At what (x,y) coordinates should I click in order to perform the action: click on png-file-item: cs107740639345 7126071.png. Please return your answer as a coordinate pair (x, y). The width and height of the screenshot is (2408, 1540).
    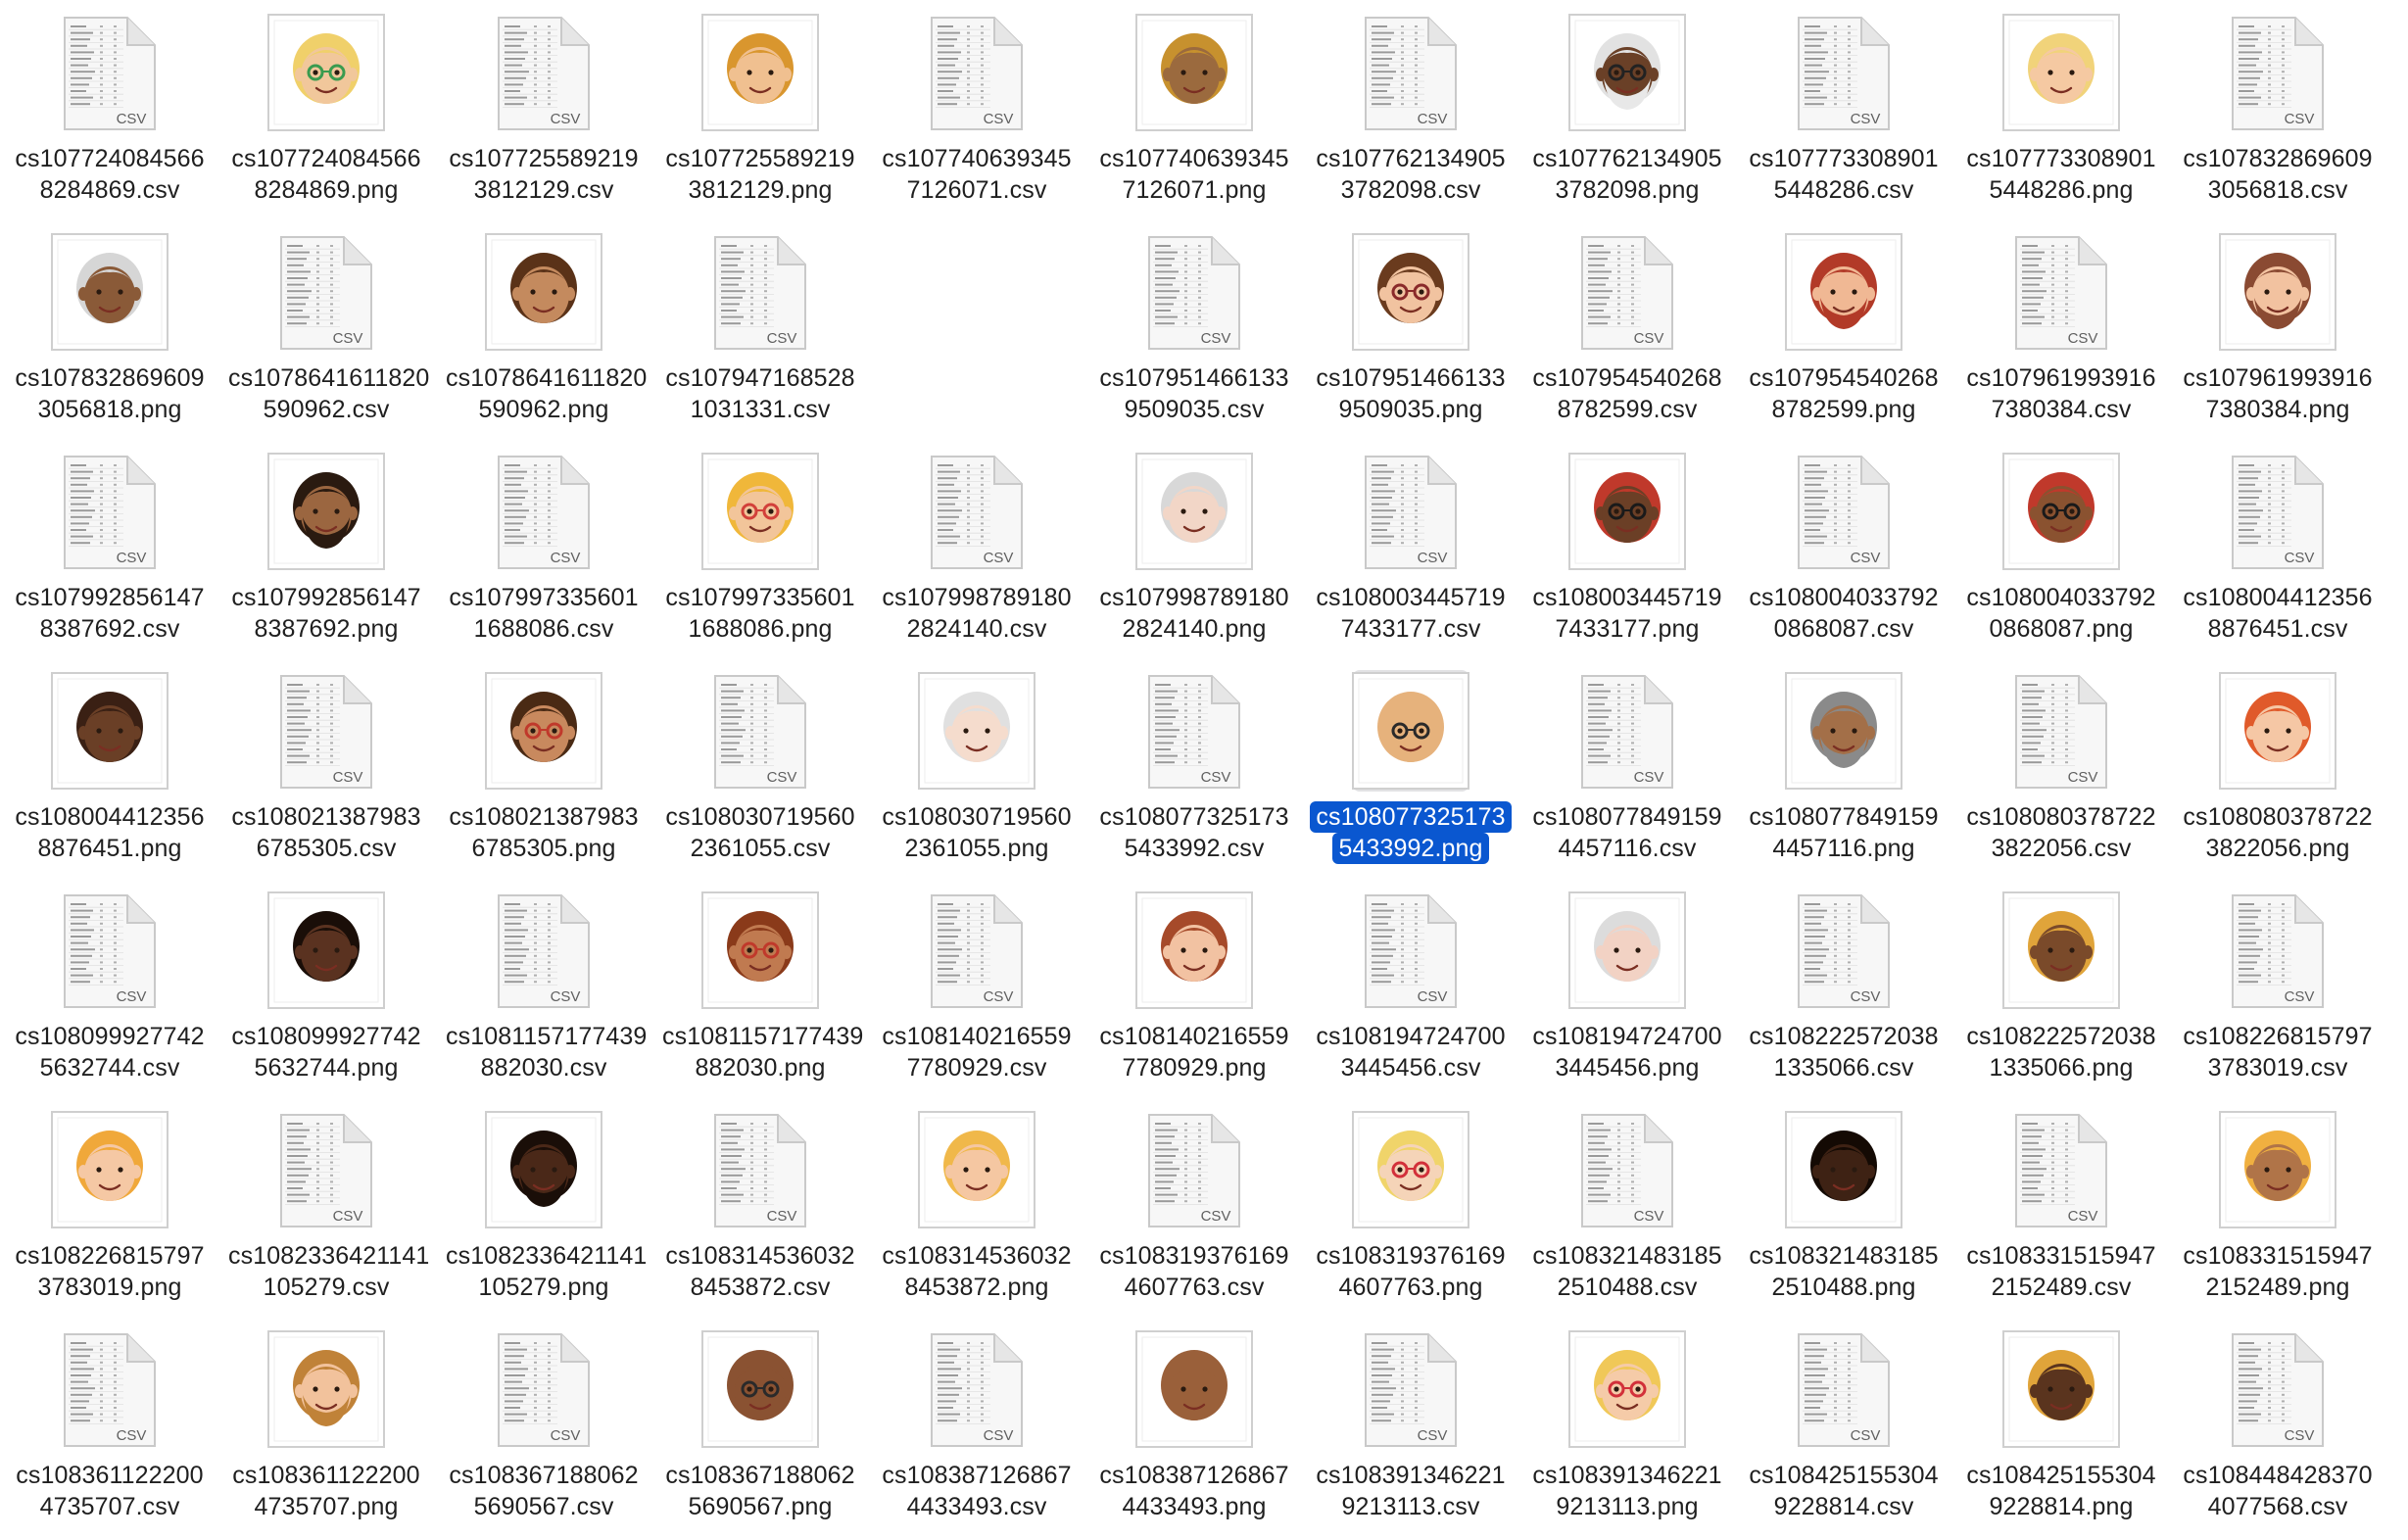
    Looking at the image, I should click on (1194, 113).